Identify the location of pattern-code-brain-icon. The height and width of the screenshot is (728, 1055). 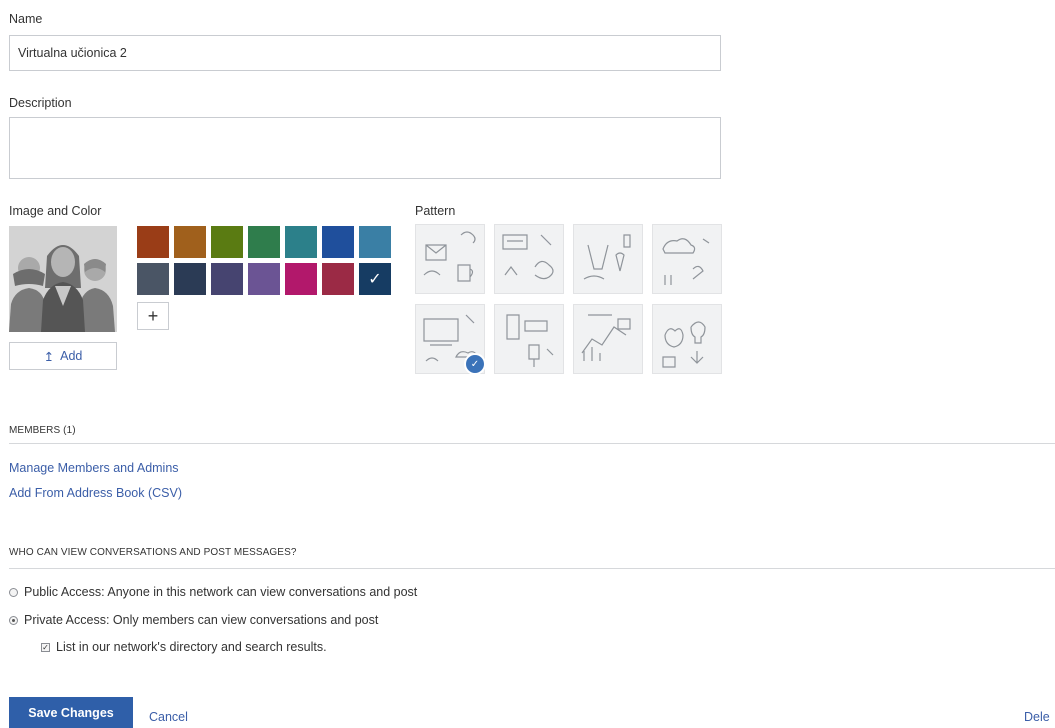
(528, 257).